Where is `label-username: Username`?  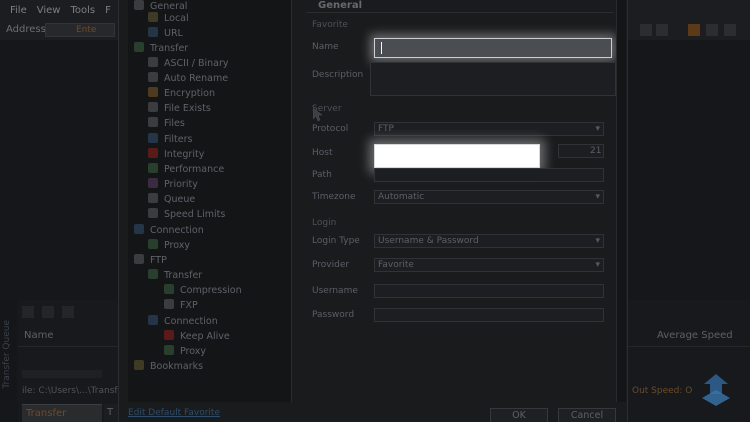
label-username: Username is located at coordinates (335, 291).